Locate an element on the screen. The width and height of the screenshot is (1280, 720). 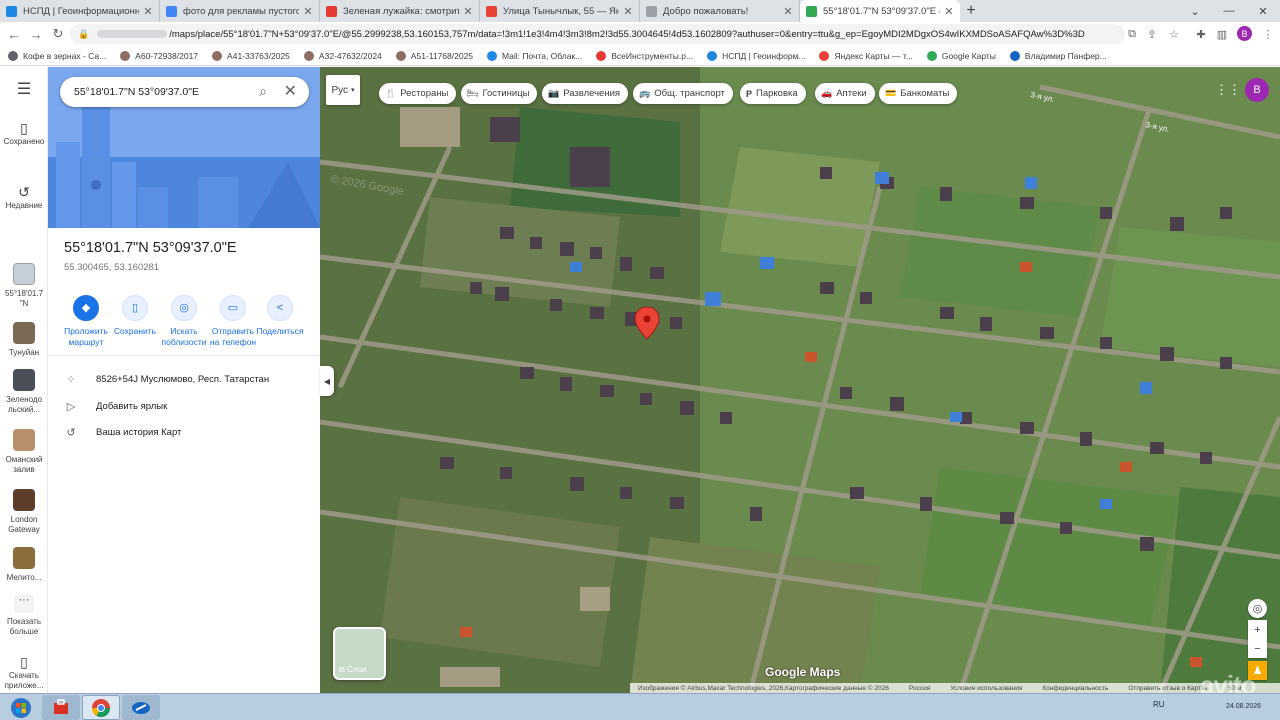
language-toggle: Рус ▾ is located at coordinates (343, 90).